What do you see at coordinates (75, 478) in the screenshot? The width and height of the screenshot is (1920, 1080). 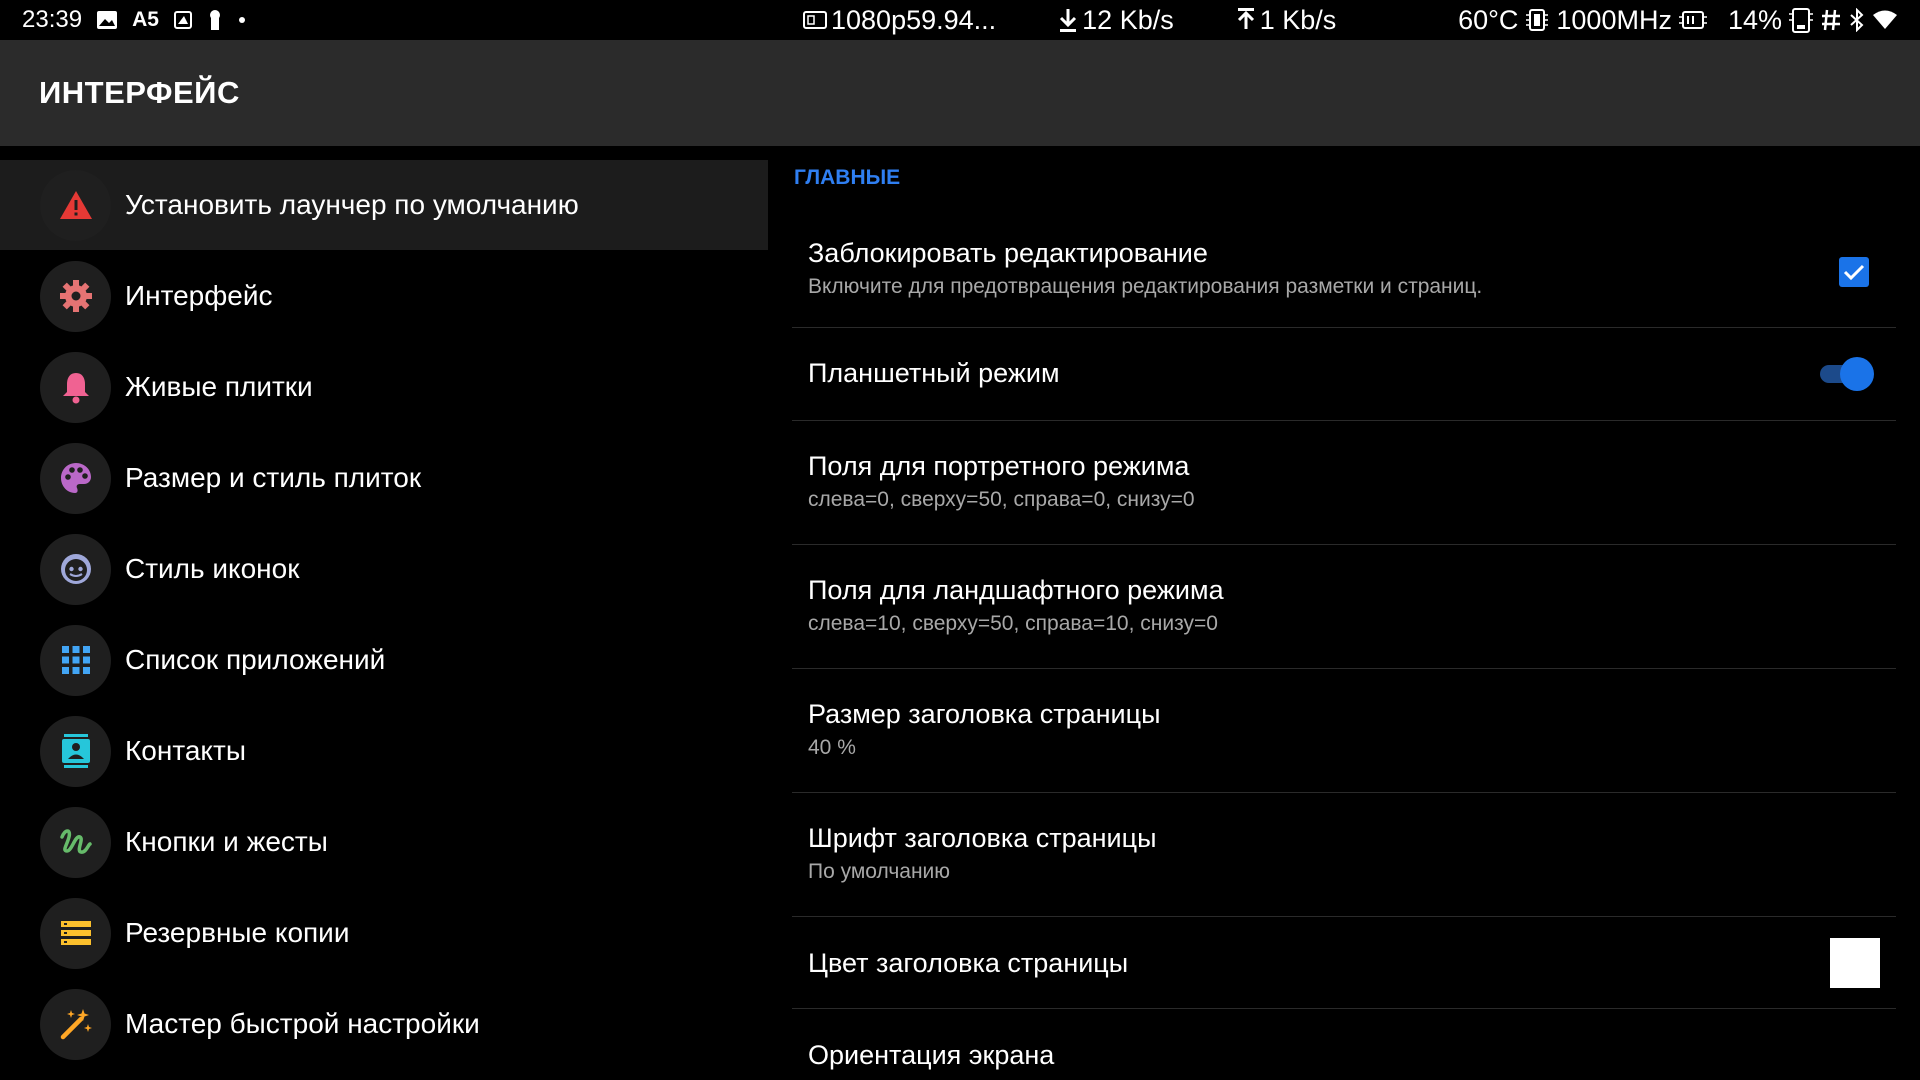 I see `palette-icon` at bounding box center [75, 478].